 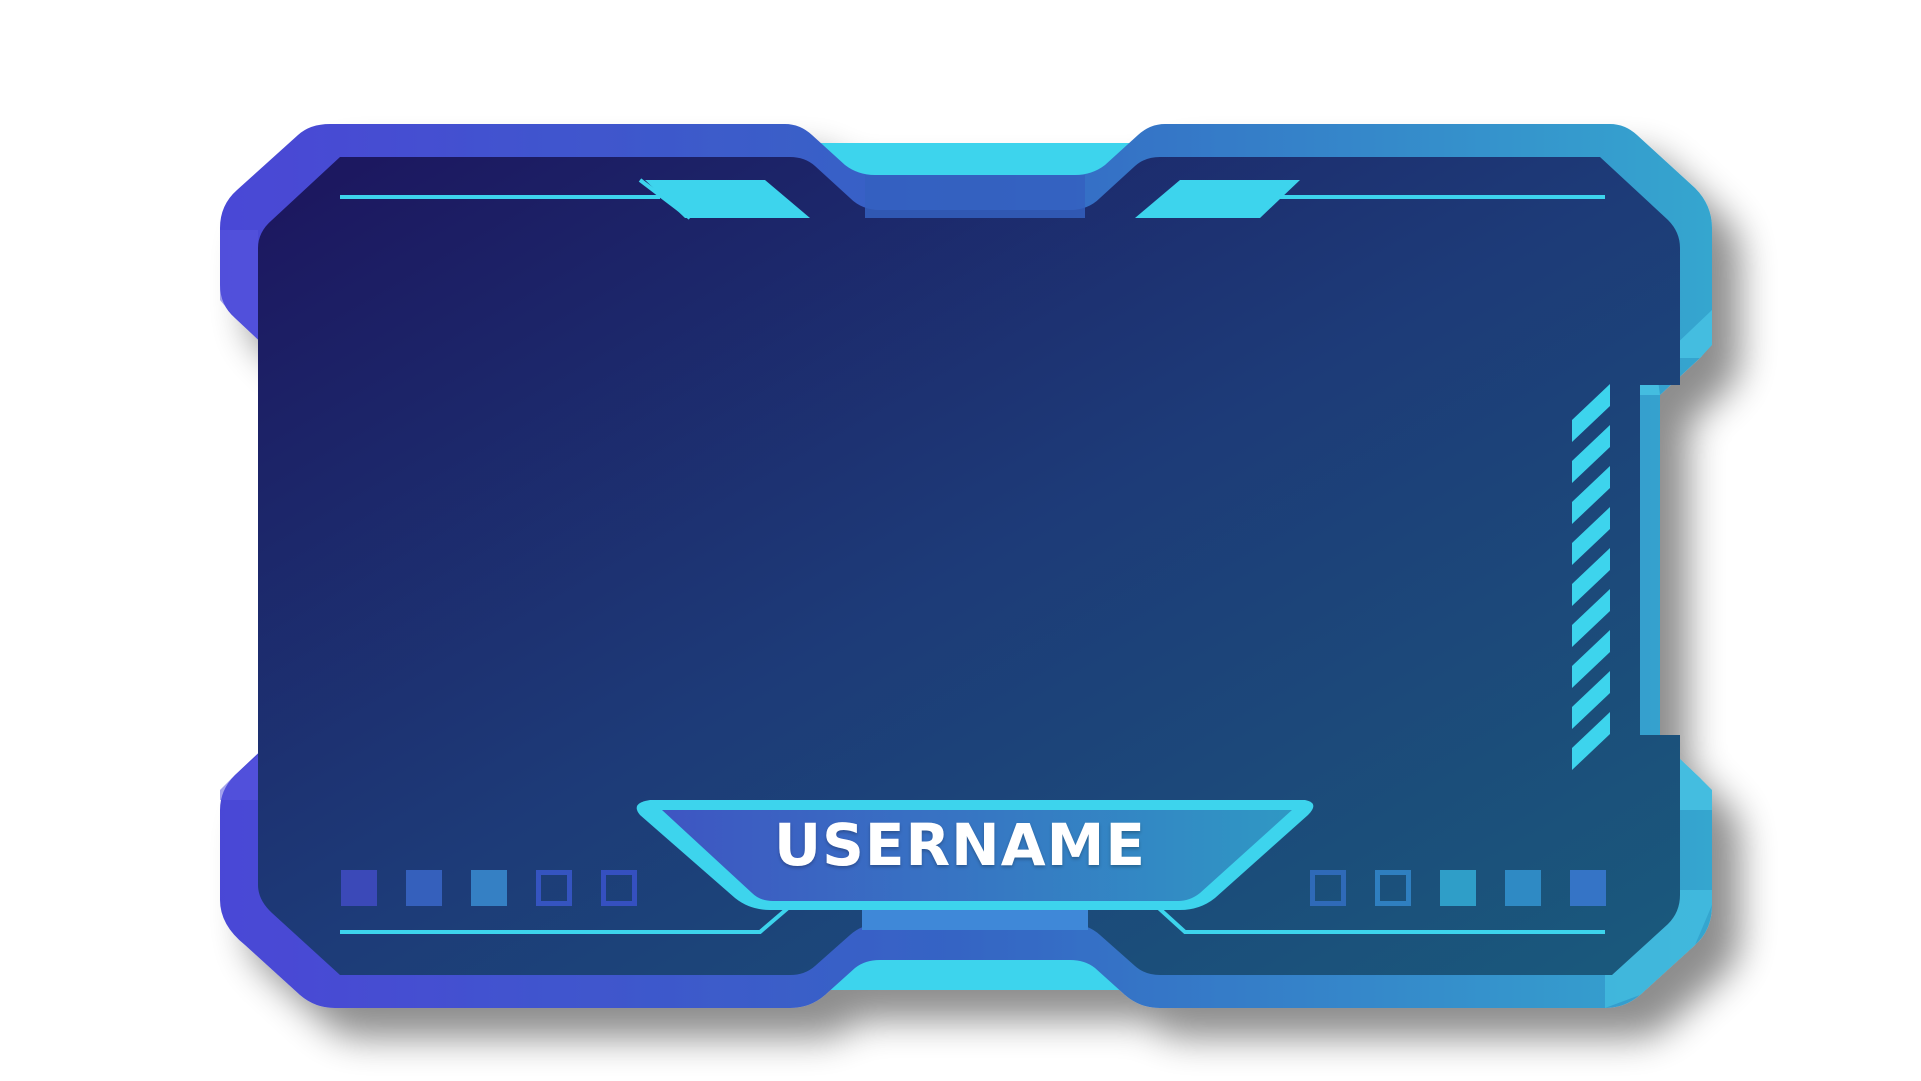 I want to click on nameplate, so click(x=977, y=855).